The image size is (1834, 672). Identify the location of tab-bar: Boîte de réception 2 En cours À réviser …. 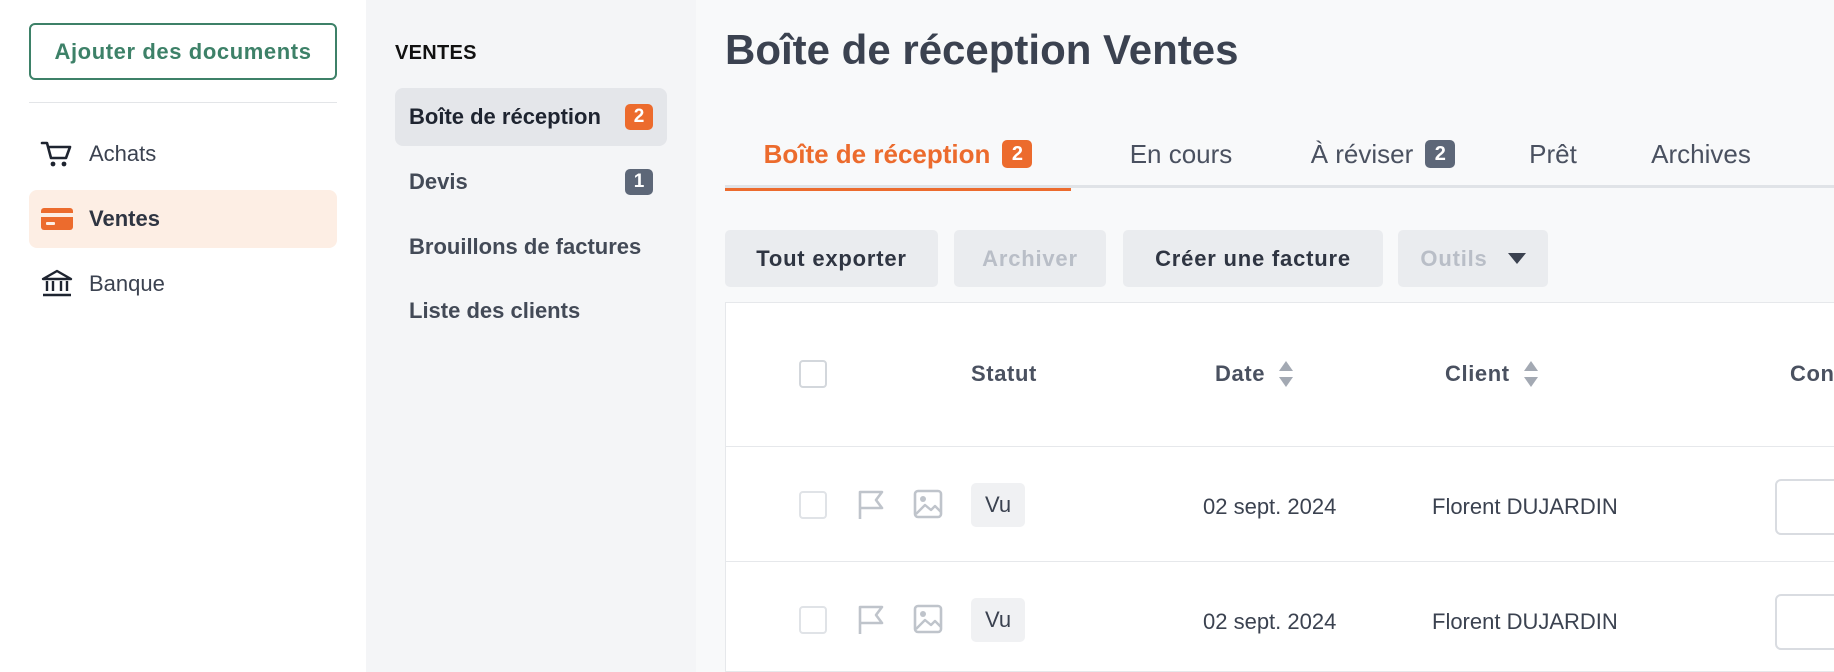
(1279, 155).